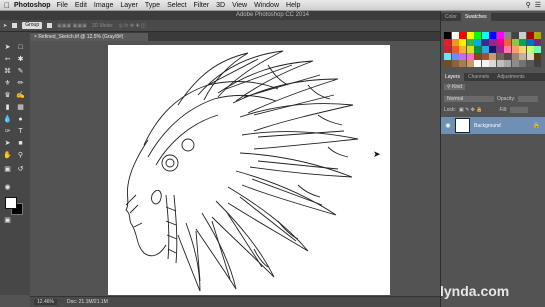  Describe the element at coordinates (266, 5) in the screenshot. I see `menu-window: Window` at that location.